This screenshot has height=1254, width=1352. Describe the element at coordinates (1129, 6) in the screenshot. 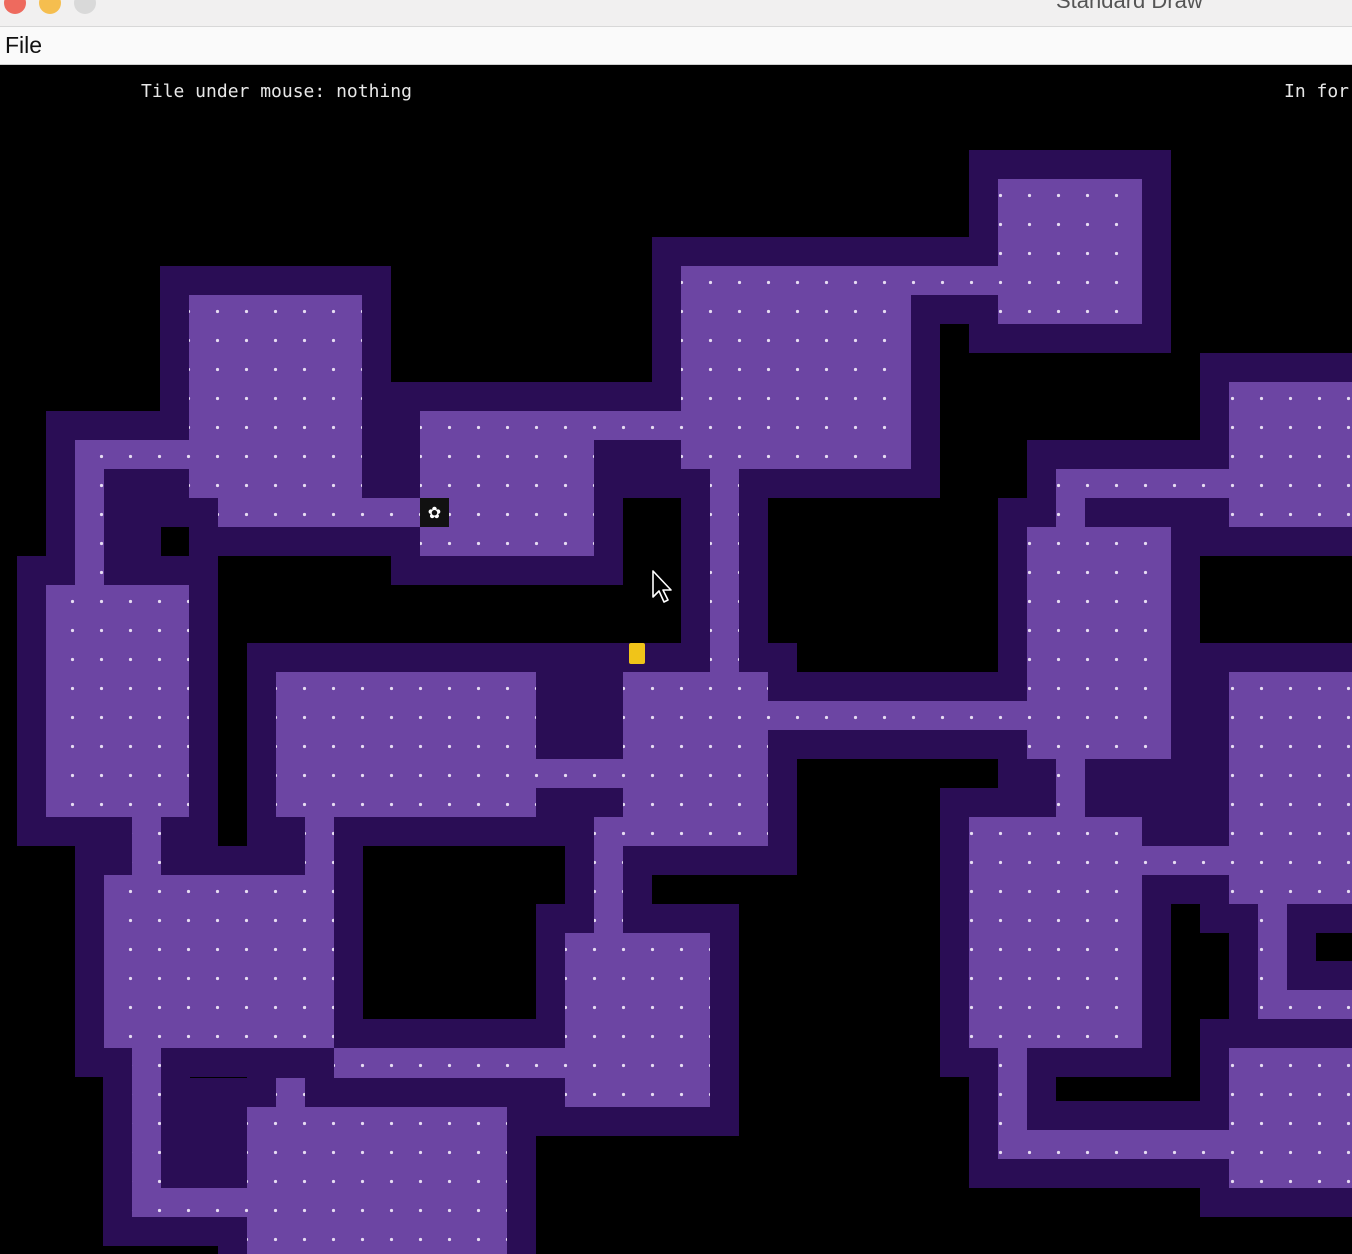

I see `window-title: Standard Draw` at that location.